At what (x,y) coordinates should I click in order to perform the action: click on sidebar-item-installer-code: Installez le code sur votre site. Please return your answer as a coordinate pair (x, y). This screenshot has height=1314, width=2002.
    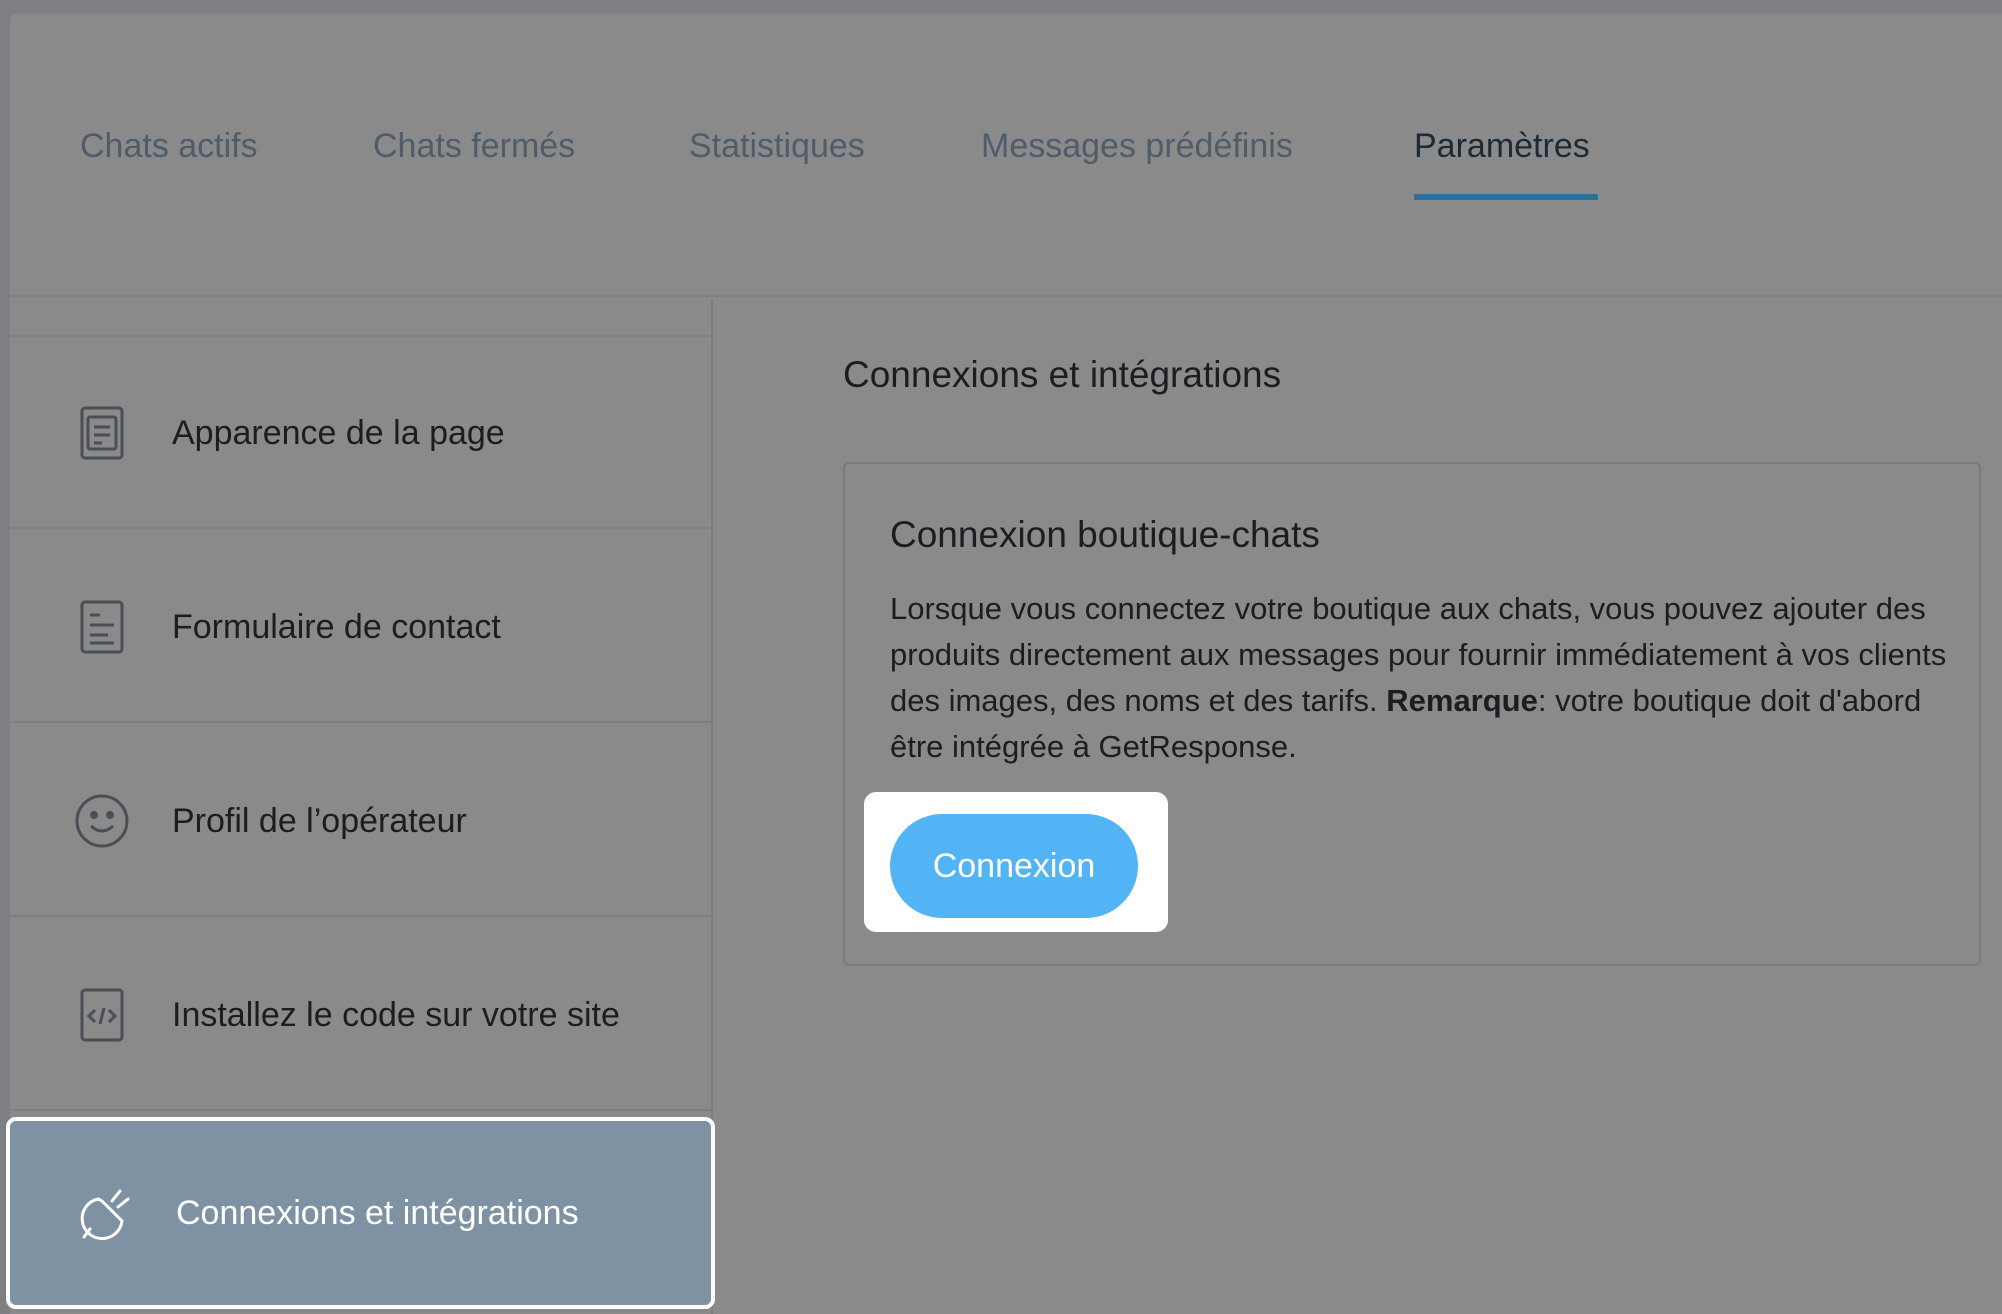
    Looking at the image, I should click on (360, 1015).